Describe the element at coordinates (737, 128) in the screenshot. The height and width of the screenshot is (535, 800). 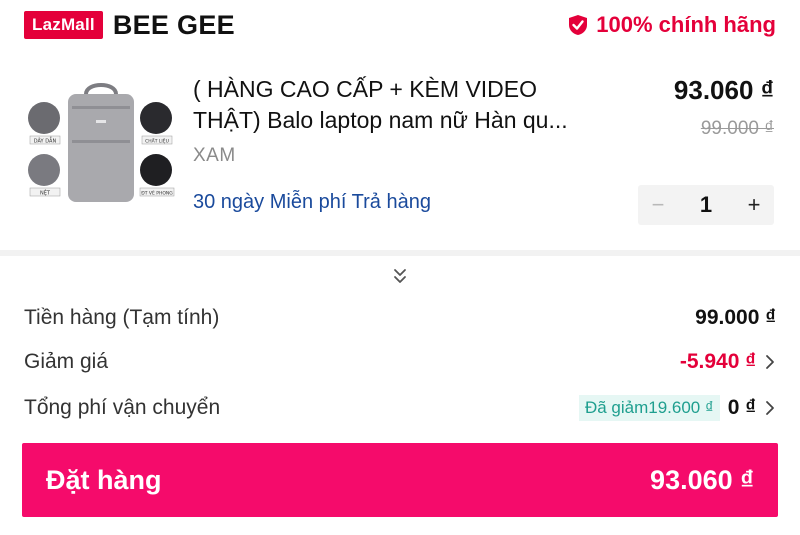
I see `product-original-price: 99.000 ₫` at that location.